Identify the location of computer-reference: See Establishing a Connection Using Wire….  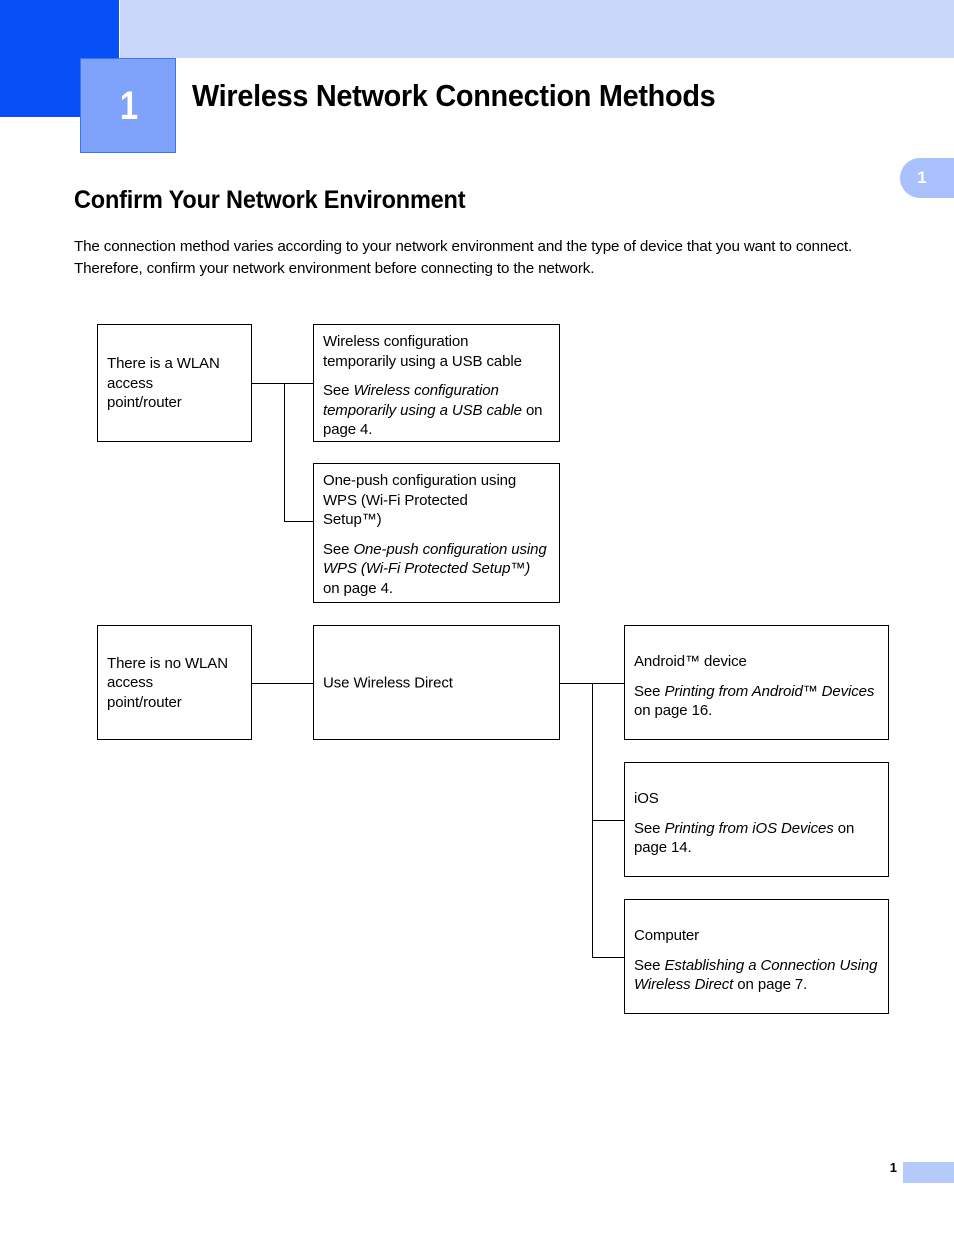
(756, 975).